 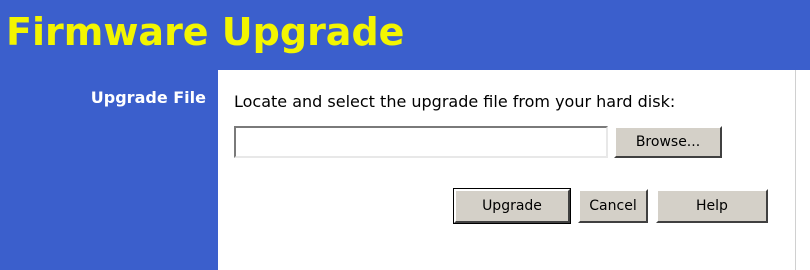 I want to click on file-path-input, so click(x=421, y=142).